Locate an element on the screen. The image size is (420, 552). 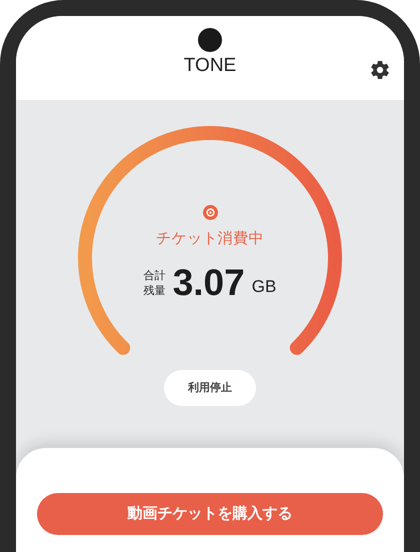
settings-button is located at coordinates (380, 70).